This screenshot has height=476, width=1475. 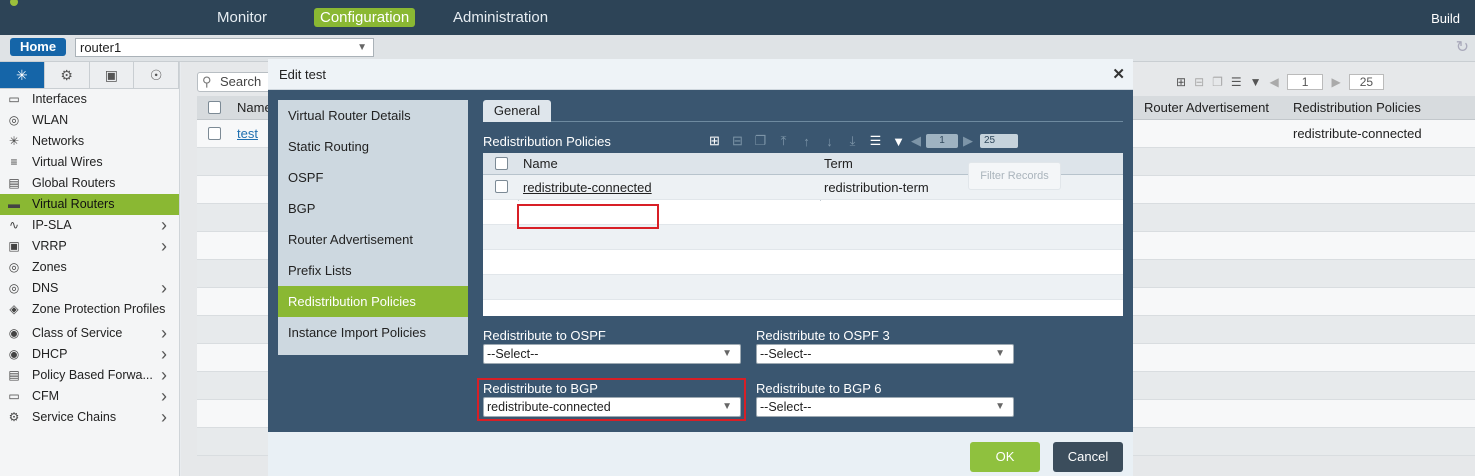 What do you see at coordinates (89, 225) in the screenshot?
I see `sidebar-item-ip-sla: ∿ IP-SLA ›` at bounding box center [89, 225].